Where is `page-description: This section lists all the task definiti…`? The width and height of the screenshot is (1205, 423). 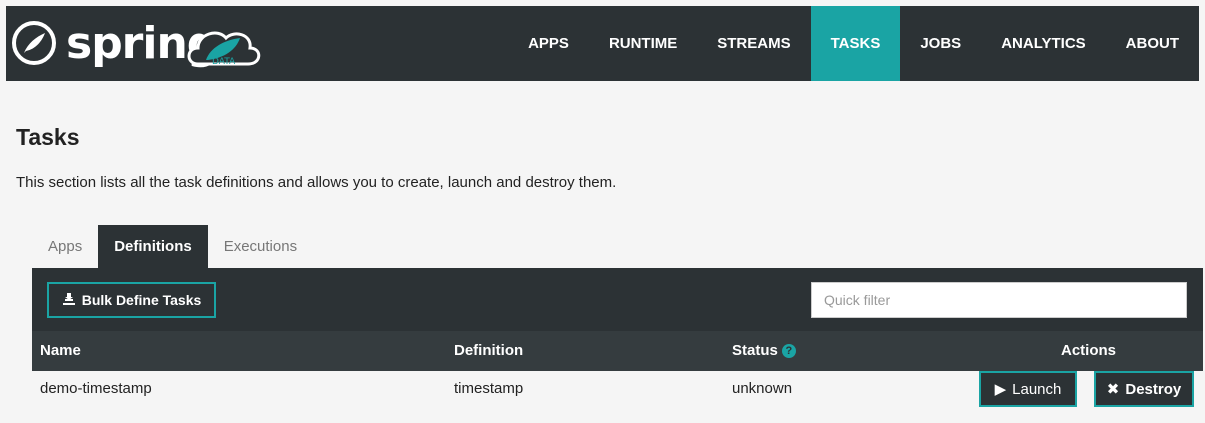 page-description: This section lists all the task definiti… is located at coordinates (316, 182).